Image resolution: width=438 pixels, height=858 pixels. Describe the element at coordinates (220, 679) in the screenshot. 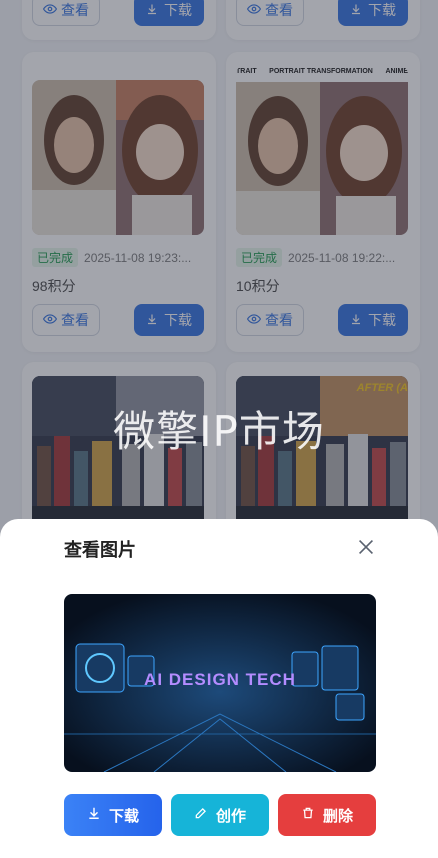

I see `preview-title-text: AI DESIGN TECH` at that location.